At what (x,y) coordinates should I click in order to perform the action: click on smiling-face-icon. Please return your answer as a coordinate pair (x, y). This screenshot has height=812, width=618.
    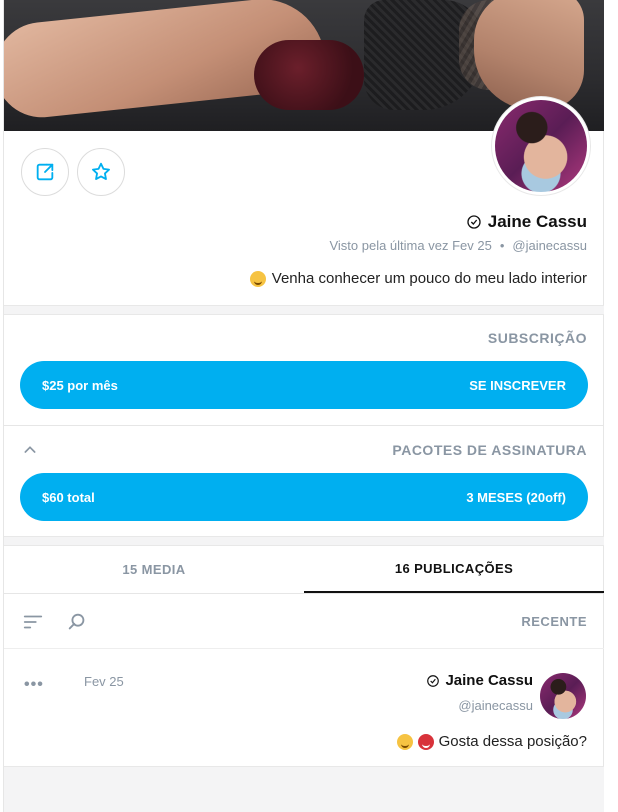
    Looking at the image, I should click on (257, 278).